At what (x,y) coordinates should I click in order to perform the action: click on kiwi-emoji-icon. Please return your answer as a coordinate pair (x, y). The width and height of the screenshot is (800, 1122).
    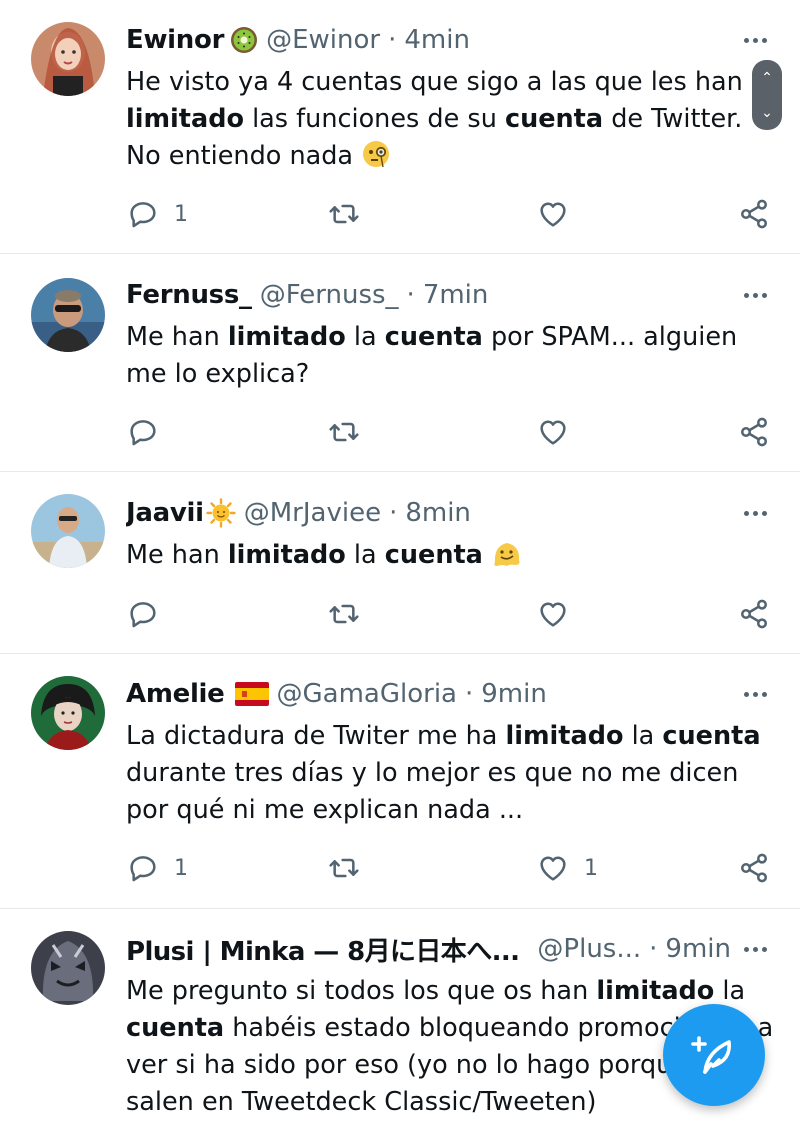
    Looking at the image, I should click on (244, 40).